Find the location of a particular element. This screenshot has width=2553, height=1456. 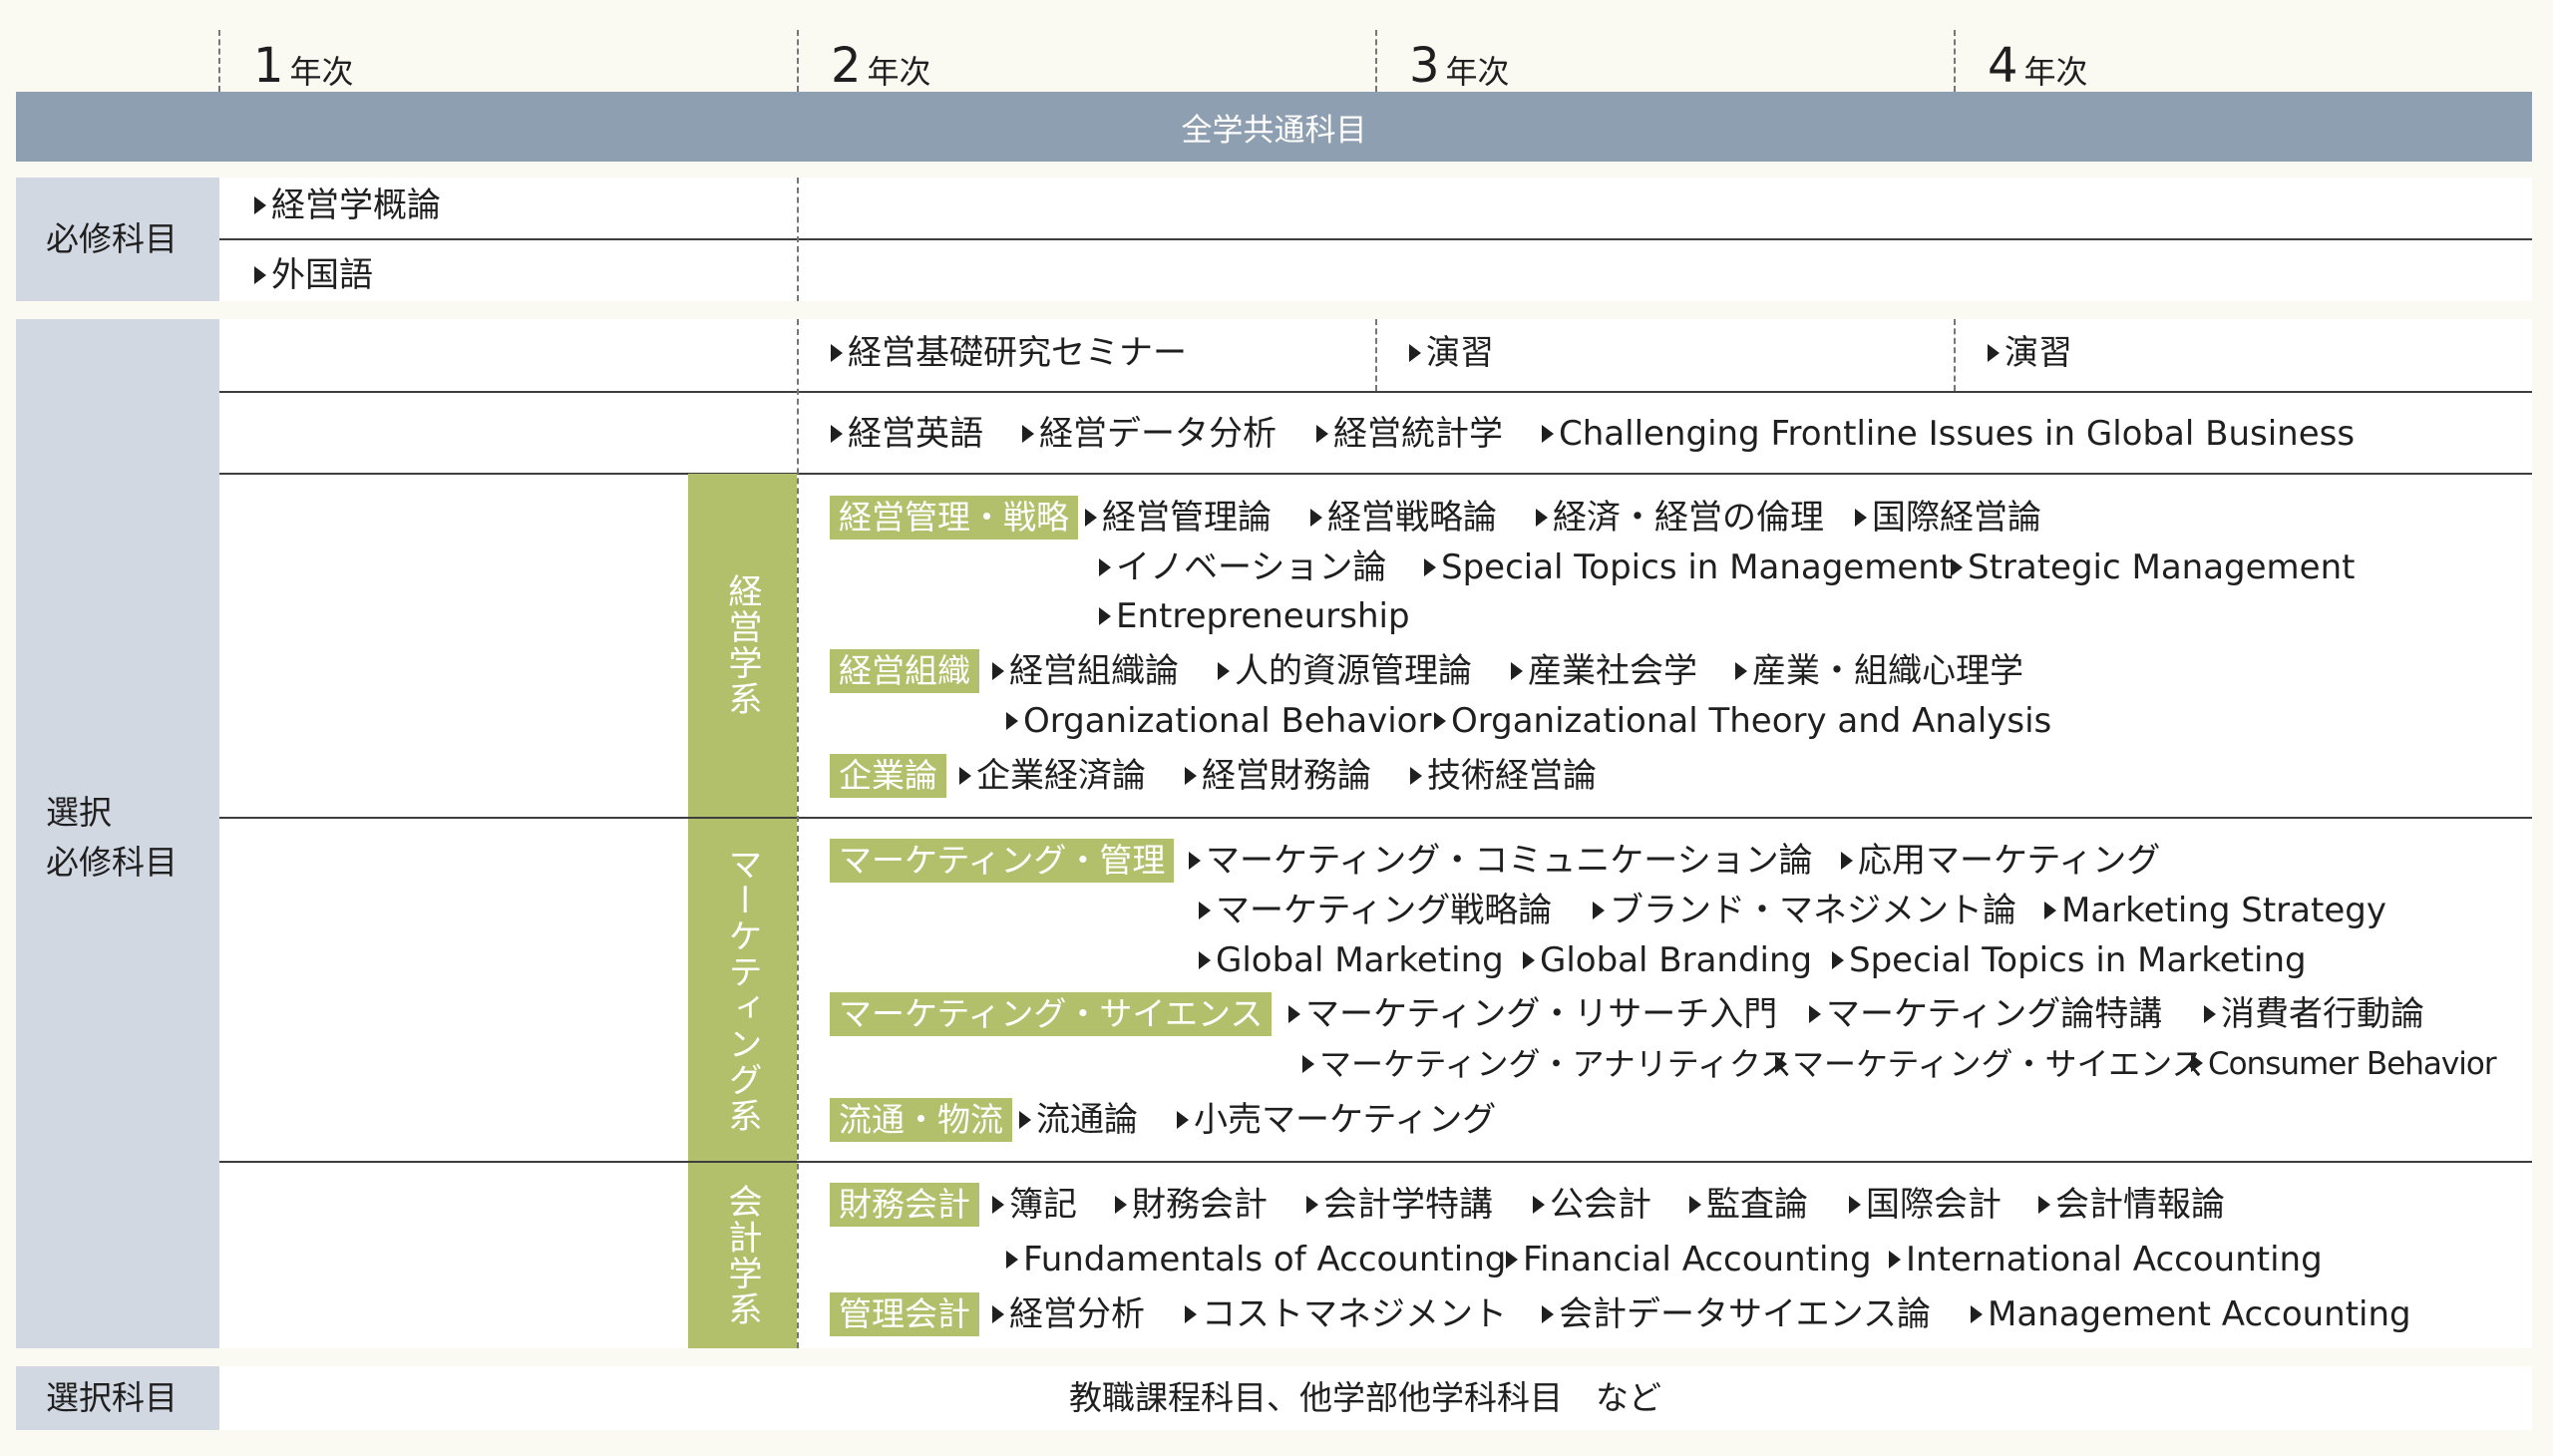

course-item: 簿記 is located at coordinates (1035, 1205).